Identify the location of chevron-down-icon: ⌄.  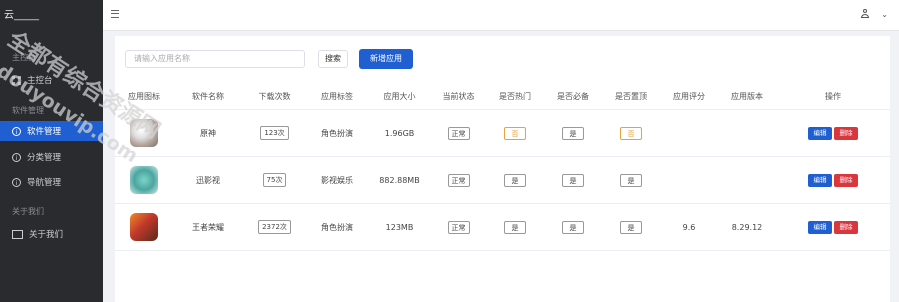
(884, 14).